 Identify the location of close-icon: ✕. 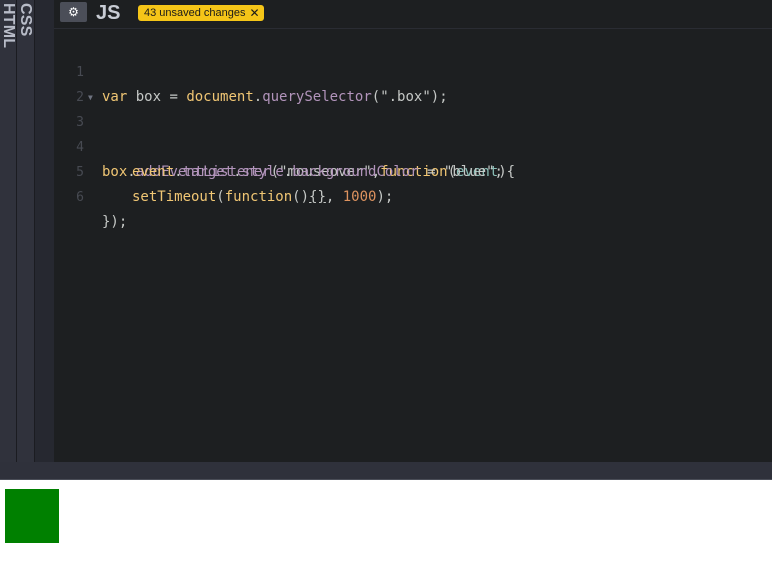
(255, 13).